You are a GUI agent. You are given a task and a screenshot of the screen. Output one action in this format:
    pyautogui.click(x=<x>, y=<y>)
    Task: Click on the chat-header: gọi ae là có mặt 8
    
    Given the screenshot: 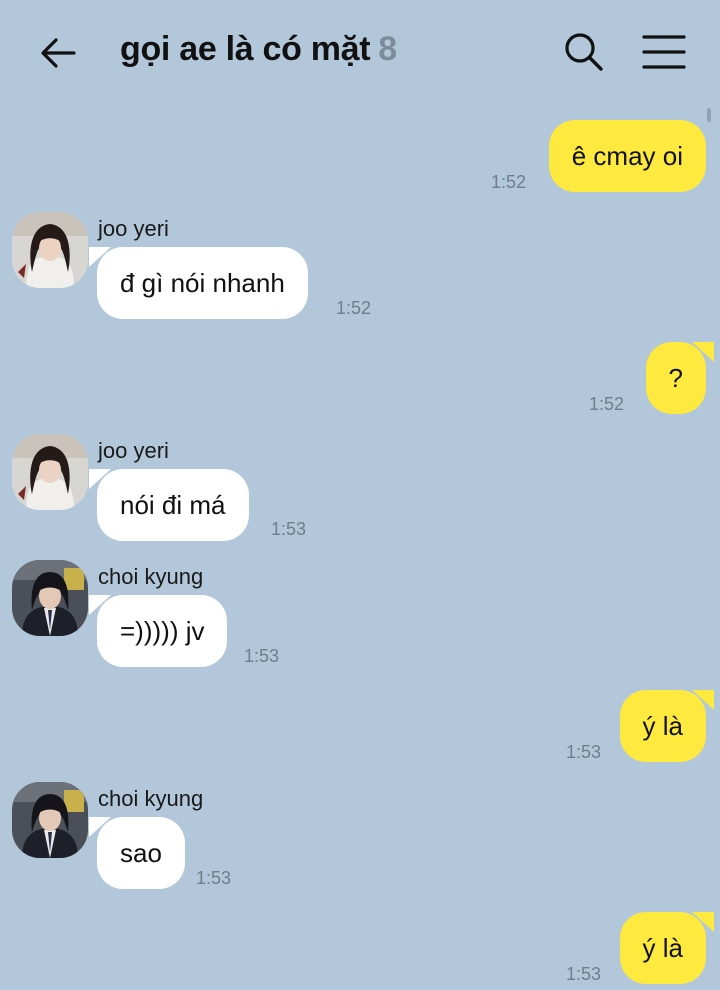 What is the action you would take?
    pyautogui.click(x=360, y=52)
    